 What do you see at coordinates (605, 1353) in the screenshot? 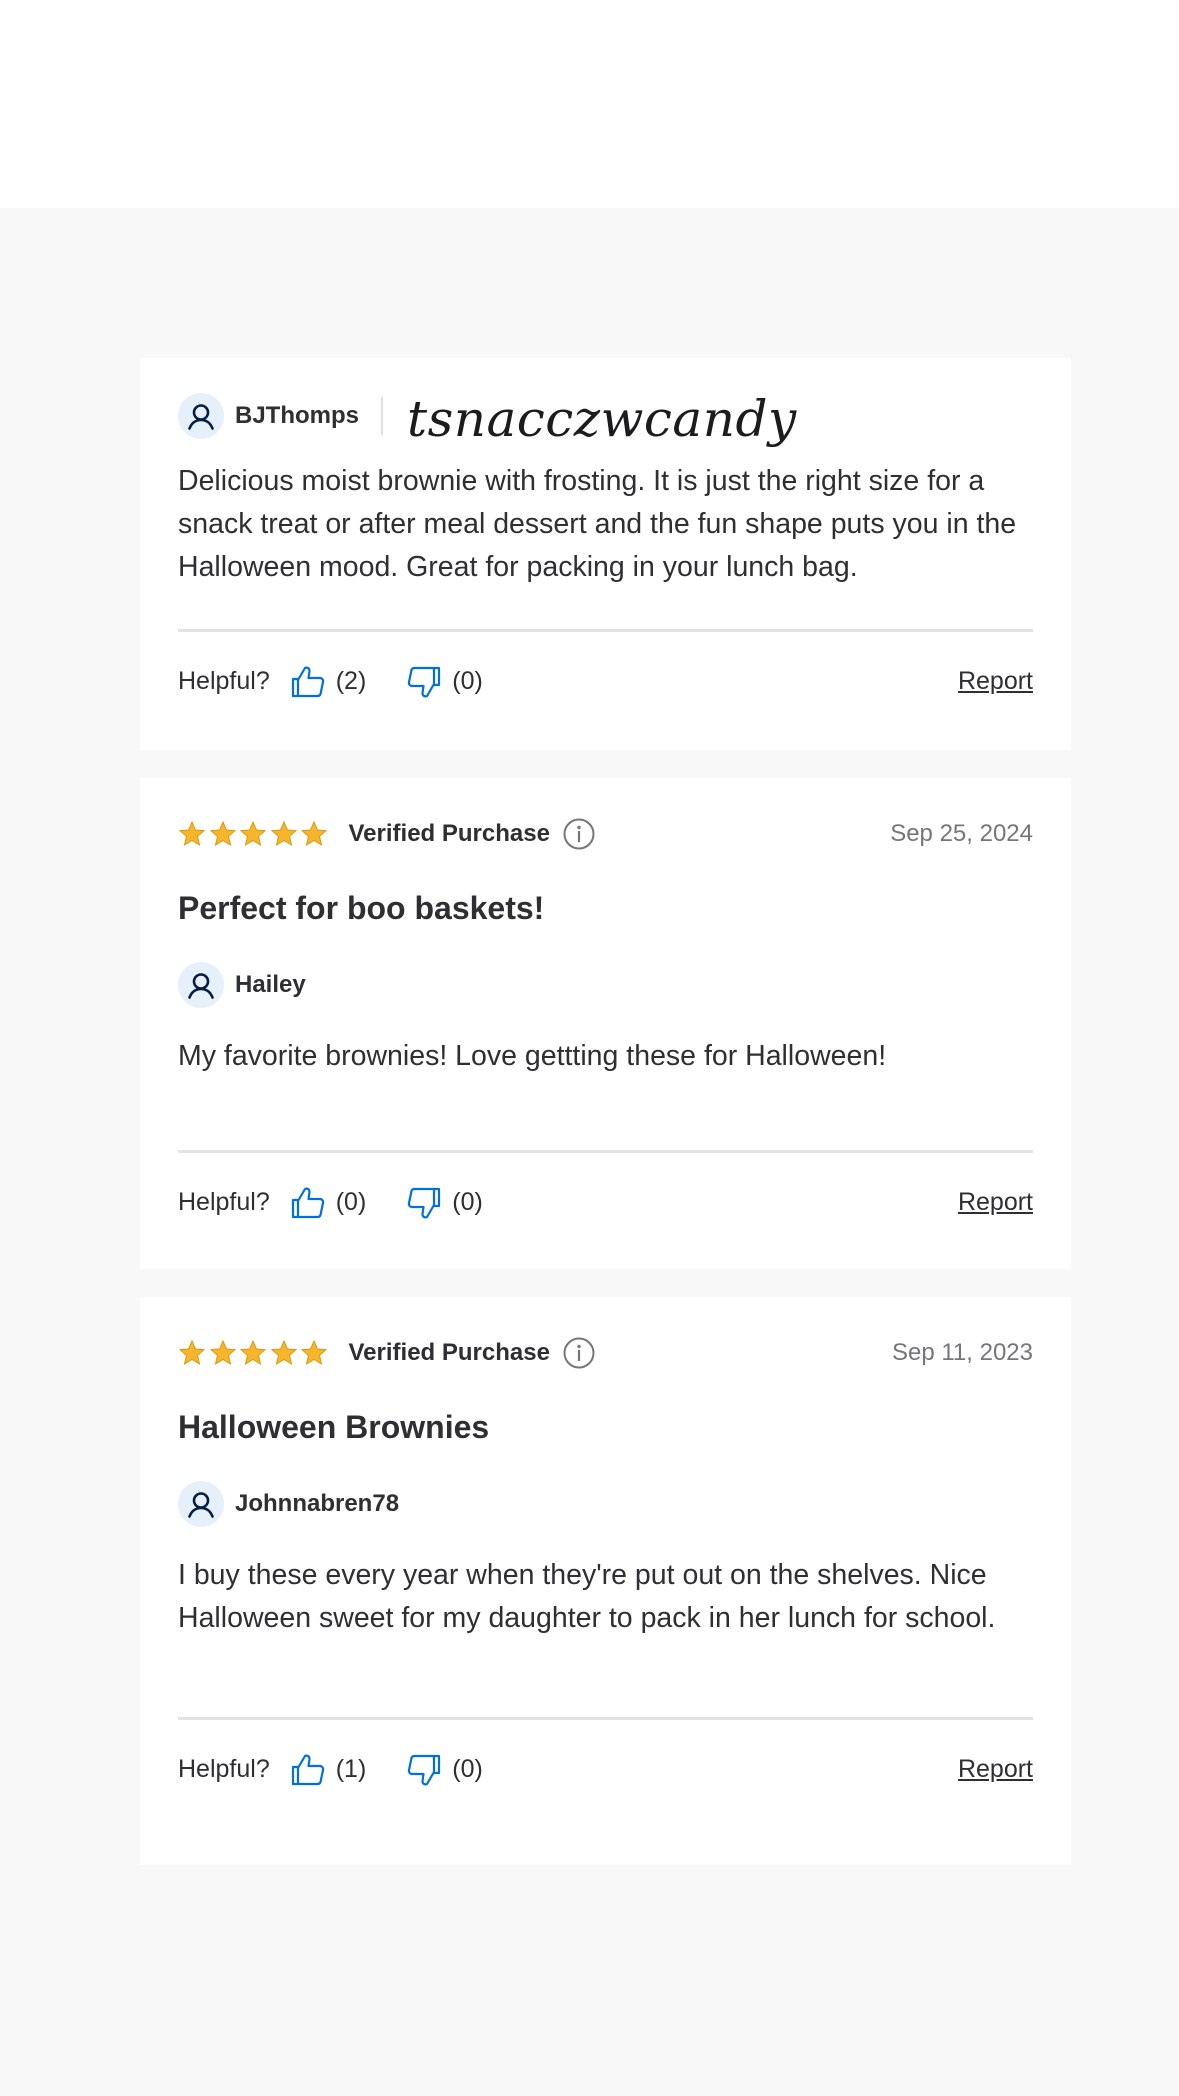
I see `review-meta-row: Verified Purchase Sep 11, 2023` at bounding box center [605, 1353].